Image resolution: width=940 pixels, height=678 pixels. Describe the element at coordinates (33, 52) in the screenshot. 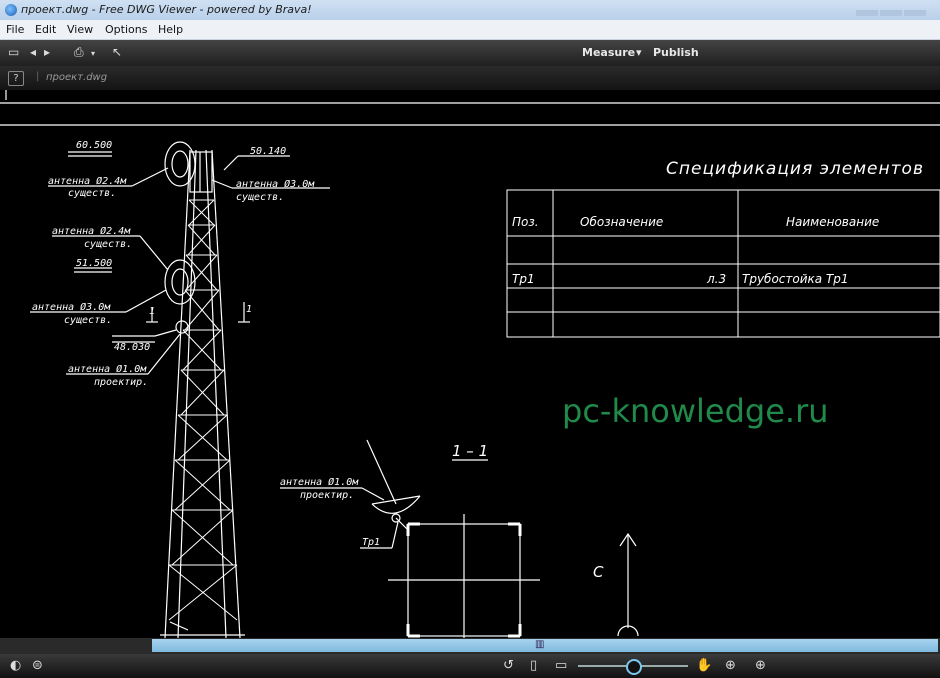

I see `back-arrow-icon: ◂` at that location.